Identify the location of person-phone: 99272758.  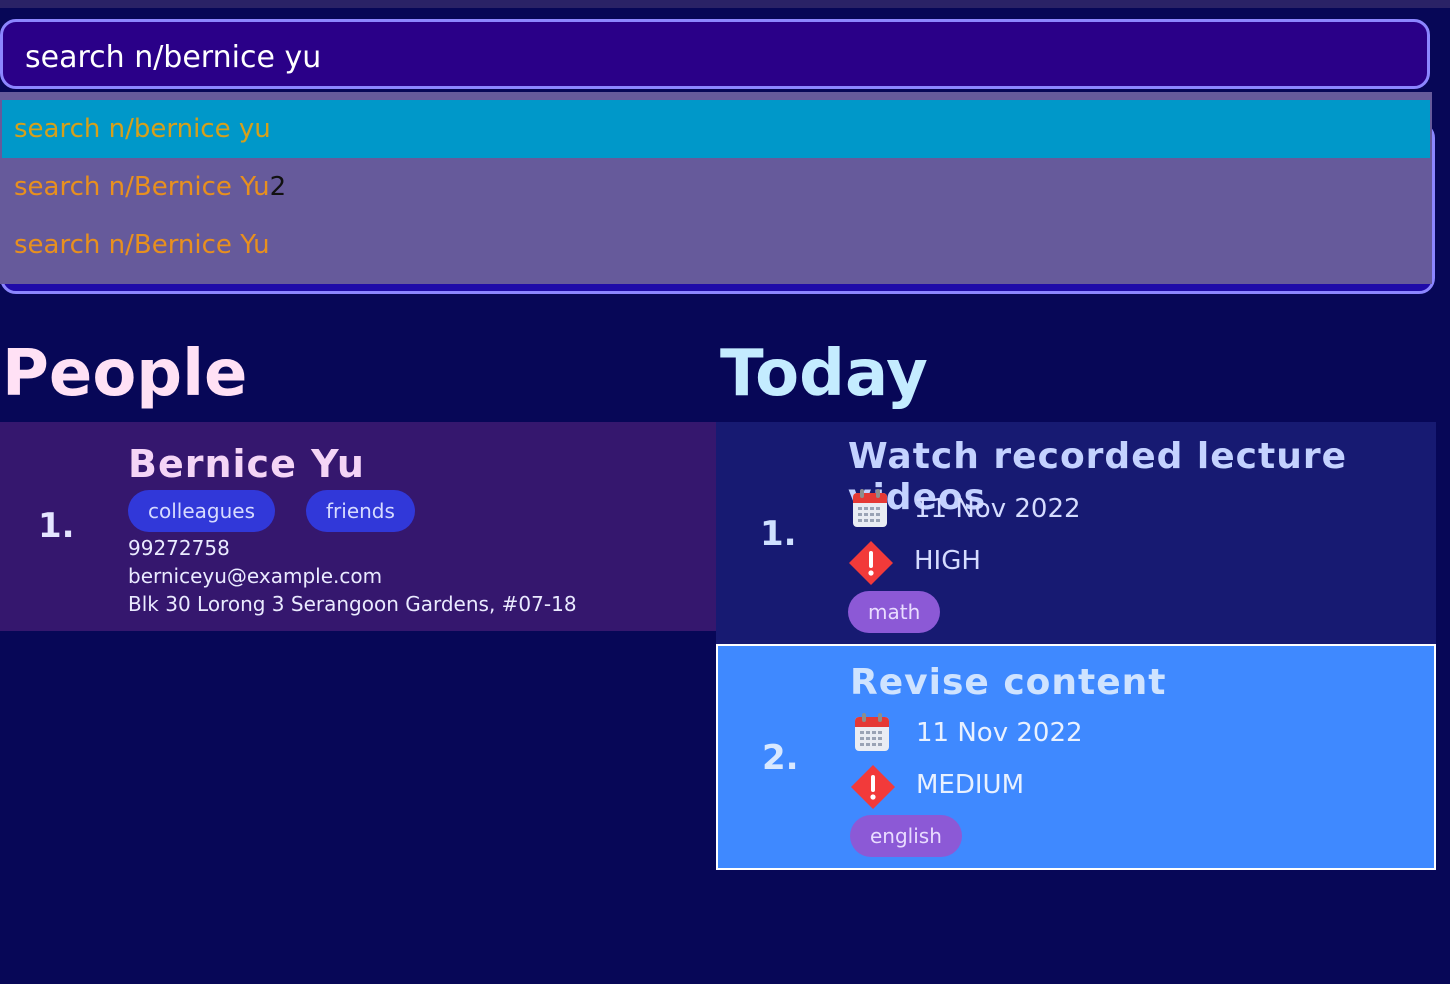
(179, 548).